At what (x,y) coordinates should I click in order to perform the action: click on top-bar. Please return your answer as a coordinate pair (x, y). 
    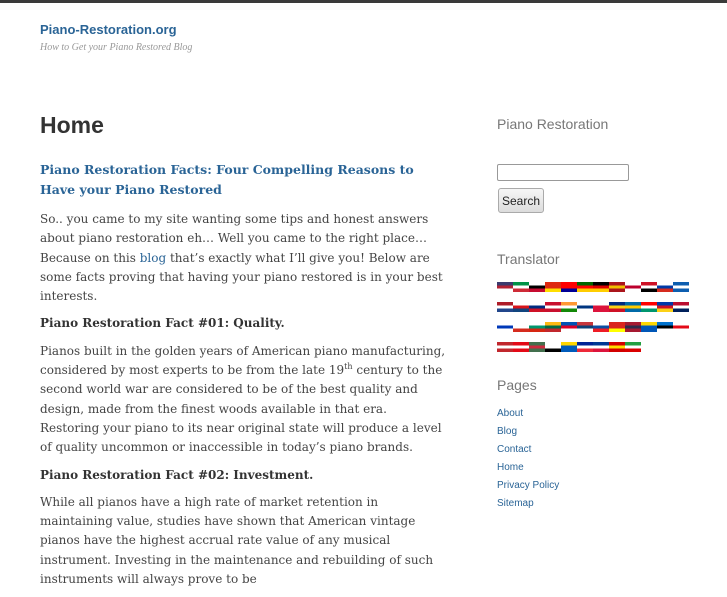
    Looking at the image, I should click on (363, 1).